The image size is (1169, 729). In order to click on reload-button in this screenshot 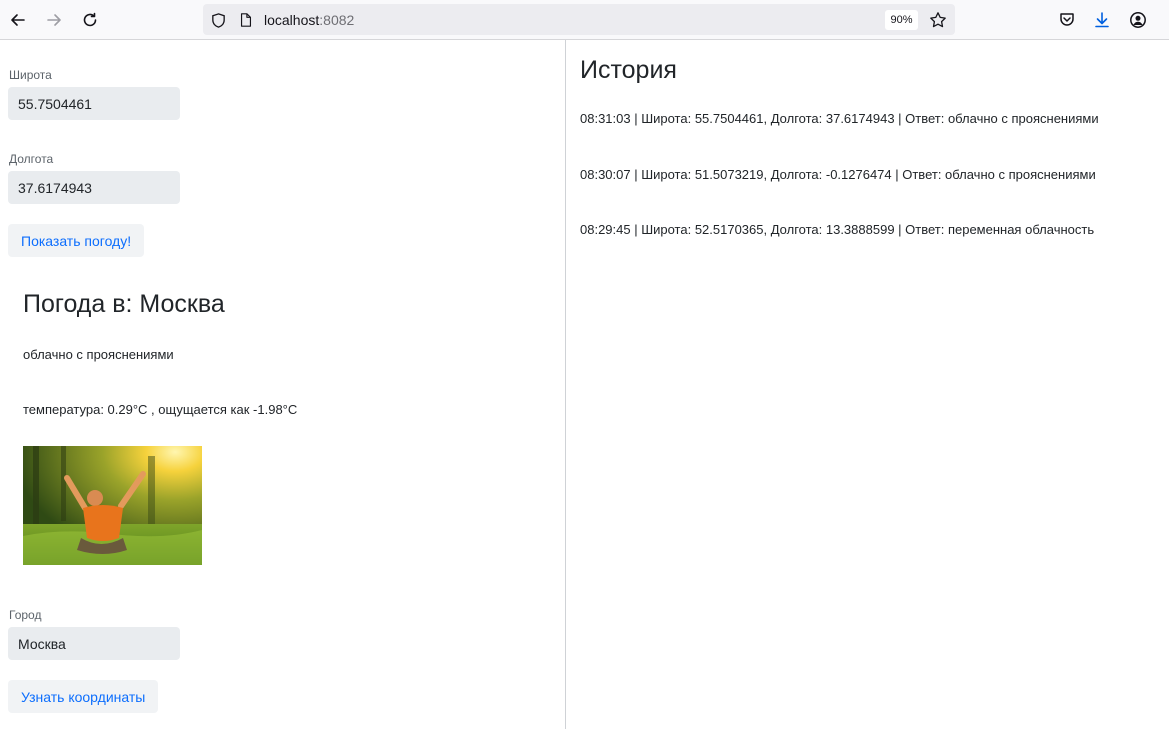, I will do `click(90, 20)`.